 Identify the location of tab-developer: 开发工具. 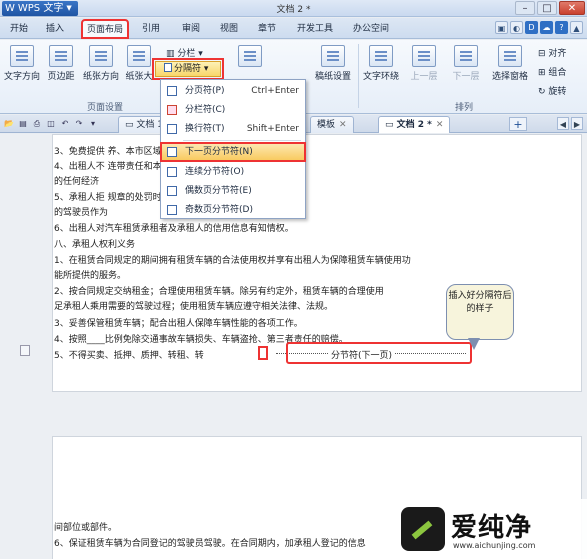
(315, 29).